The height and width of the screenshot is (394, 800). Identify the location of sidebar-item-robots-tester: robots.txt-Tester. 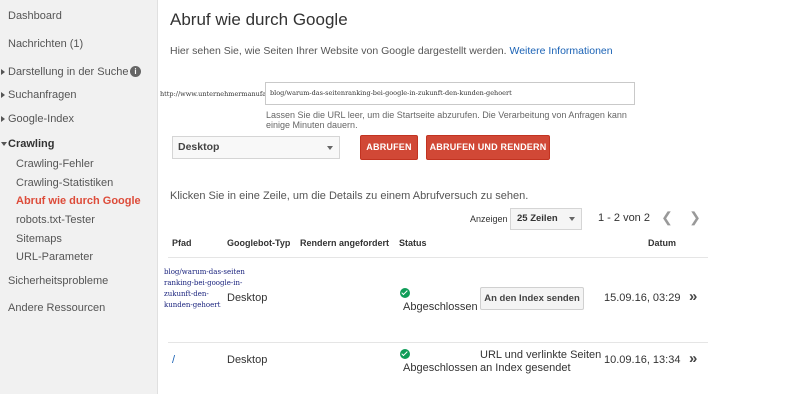
(55, 220).